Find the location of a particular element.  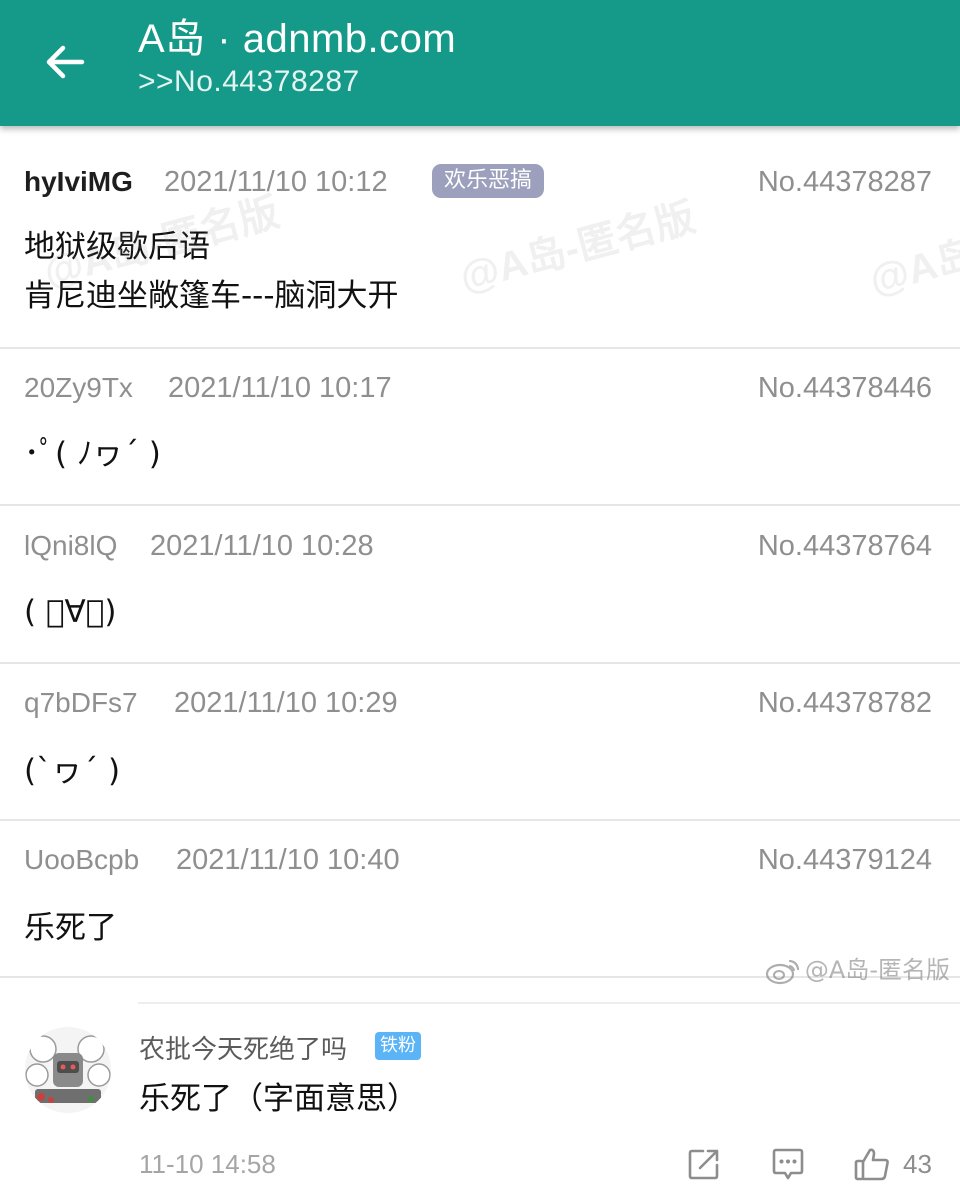

like-count: 43 is located at coordinates (917, 1164).